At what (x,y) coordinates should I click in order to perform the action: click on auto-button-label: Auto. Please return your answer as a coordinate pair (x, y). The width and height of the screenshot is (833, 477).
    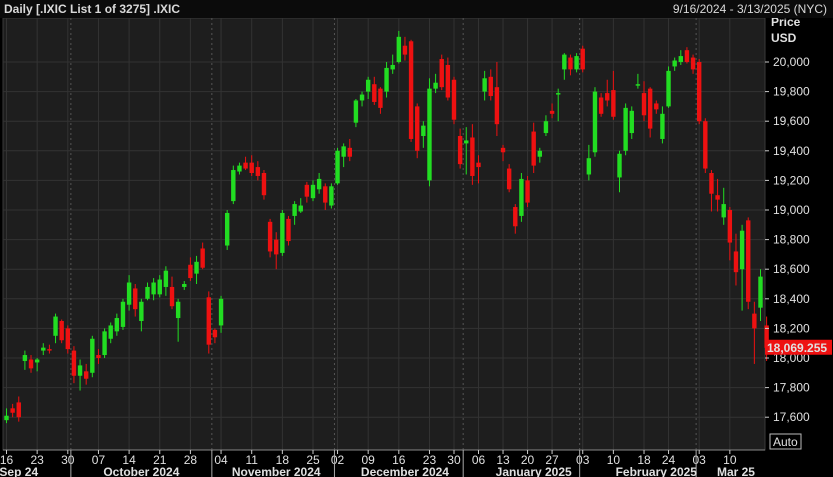
    Looking at the image, I should click on (785, 442).